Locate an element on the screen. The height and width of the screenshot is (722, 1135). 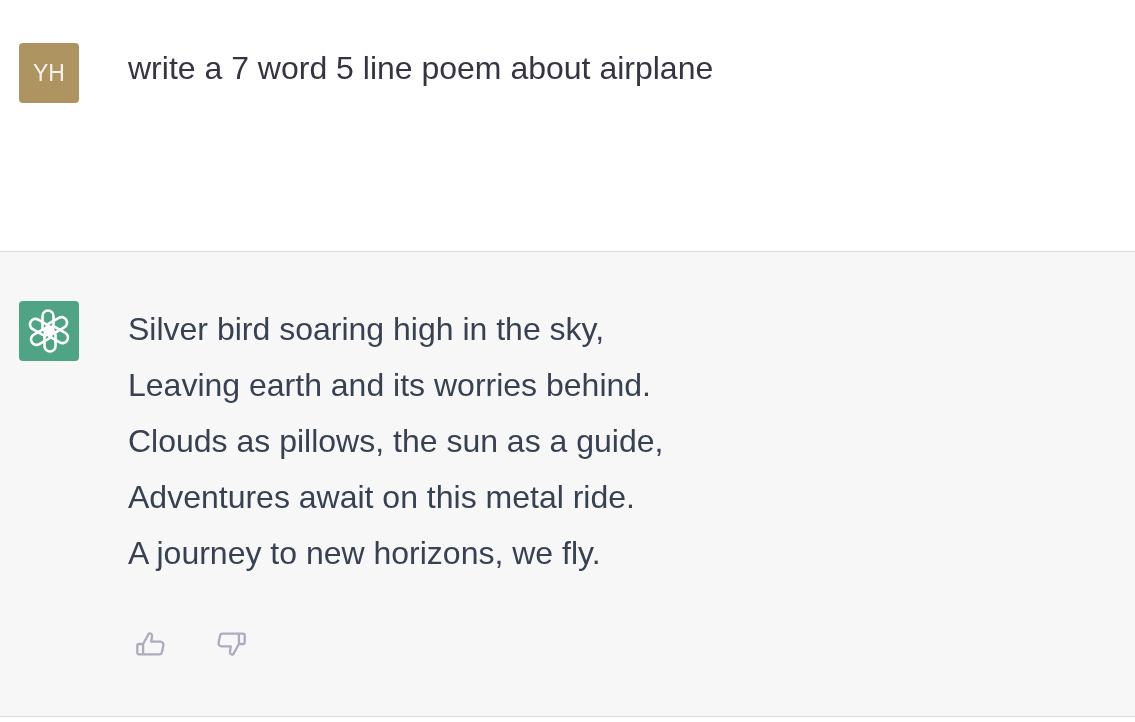
knot-logo-icon is located at coordinates (49, 331).